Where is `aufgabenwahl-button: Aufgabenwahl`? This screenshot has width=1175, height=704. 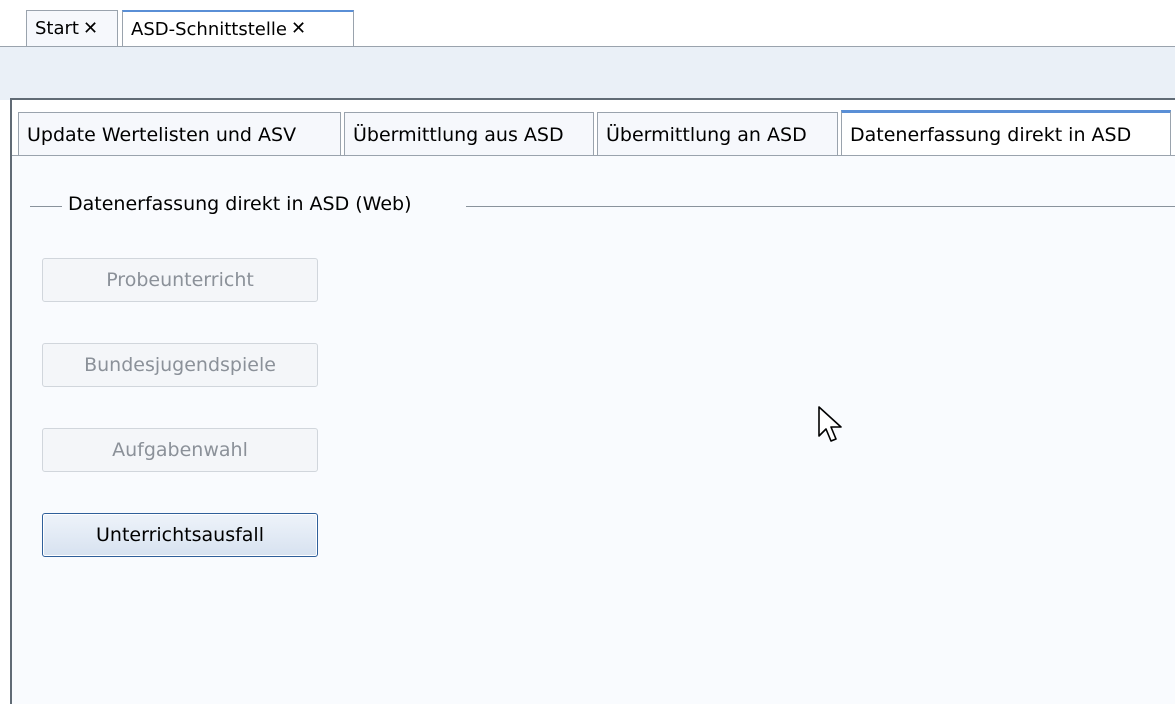
aufgabenwahl-button: Aufgabenwahl is located at coordinates (180, 450).